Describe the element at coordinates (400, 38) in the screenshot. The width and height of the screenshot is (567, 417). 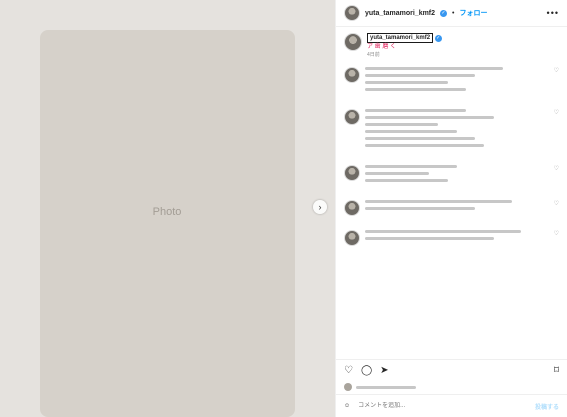
I see `caption-handle: yuta_tamamori_kmf2` at that location.